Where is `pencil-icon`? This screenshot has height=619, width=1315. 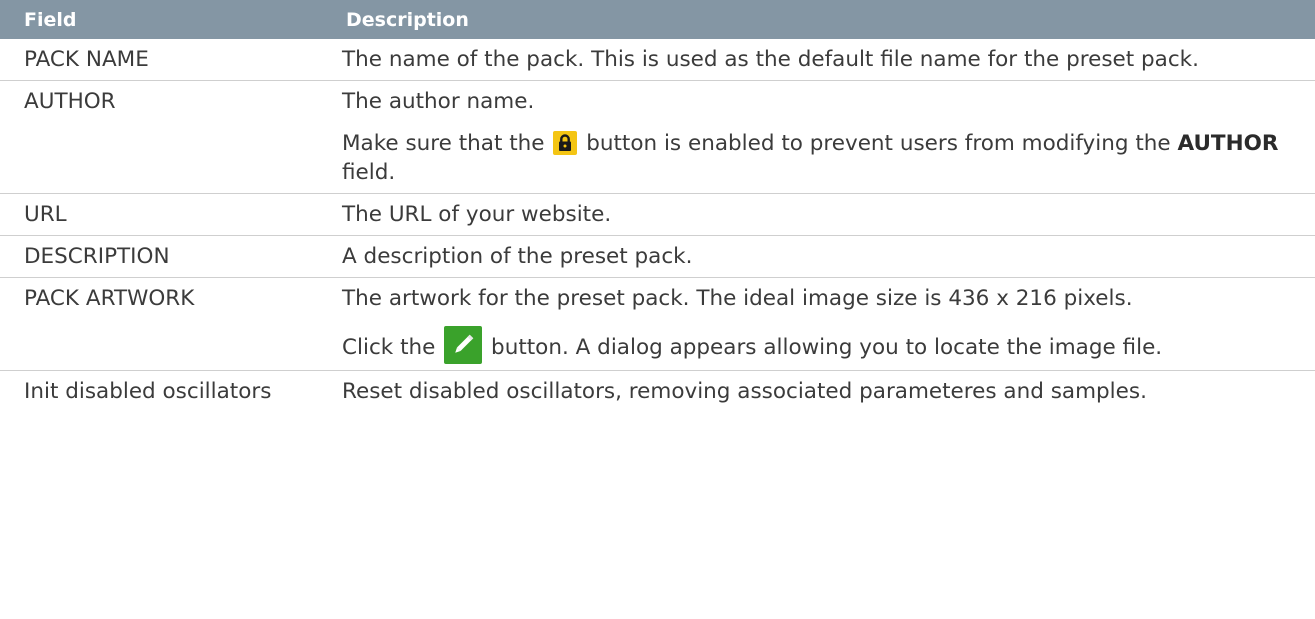
pencil-icon is located at coordinates (463, 345).